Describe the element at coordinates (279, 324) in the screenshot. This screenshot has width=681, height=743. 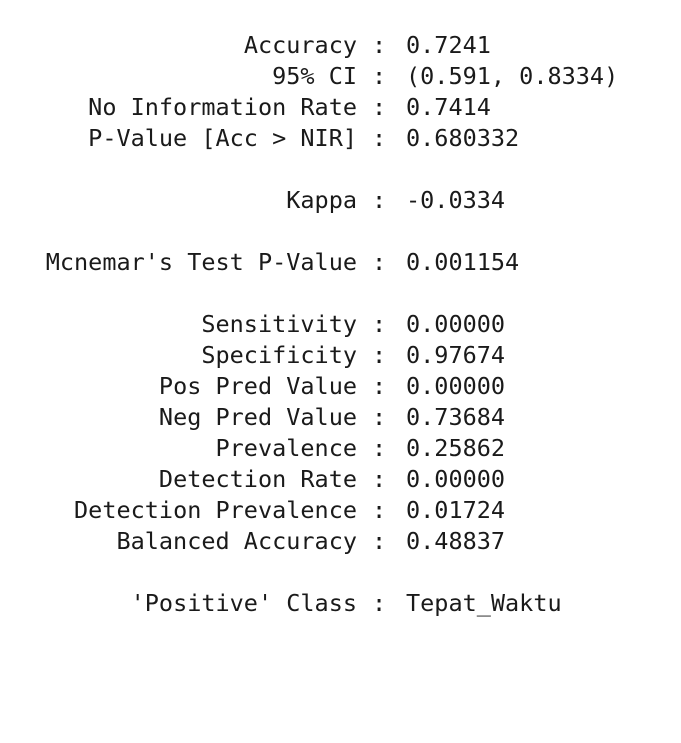
I see `stat-label: Sensitivity` at that location.